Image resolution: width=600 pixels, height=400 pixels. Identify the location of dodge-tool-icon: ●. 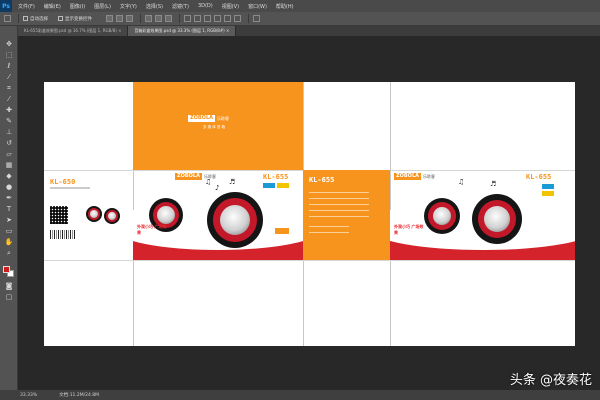
(9, 187).